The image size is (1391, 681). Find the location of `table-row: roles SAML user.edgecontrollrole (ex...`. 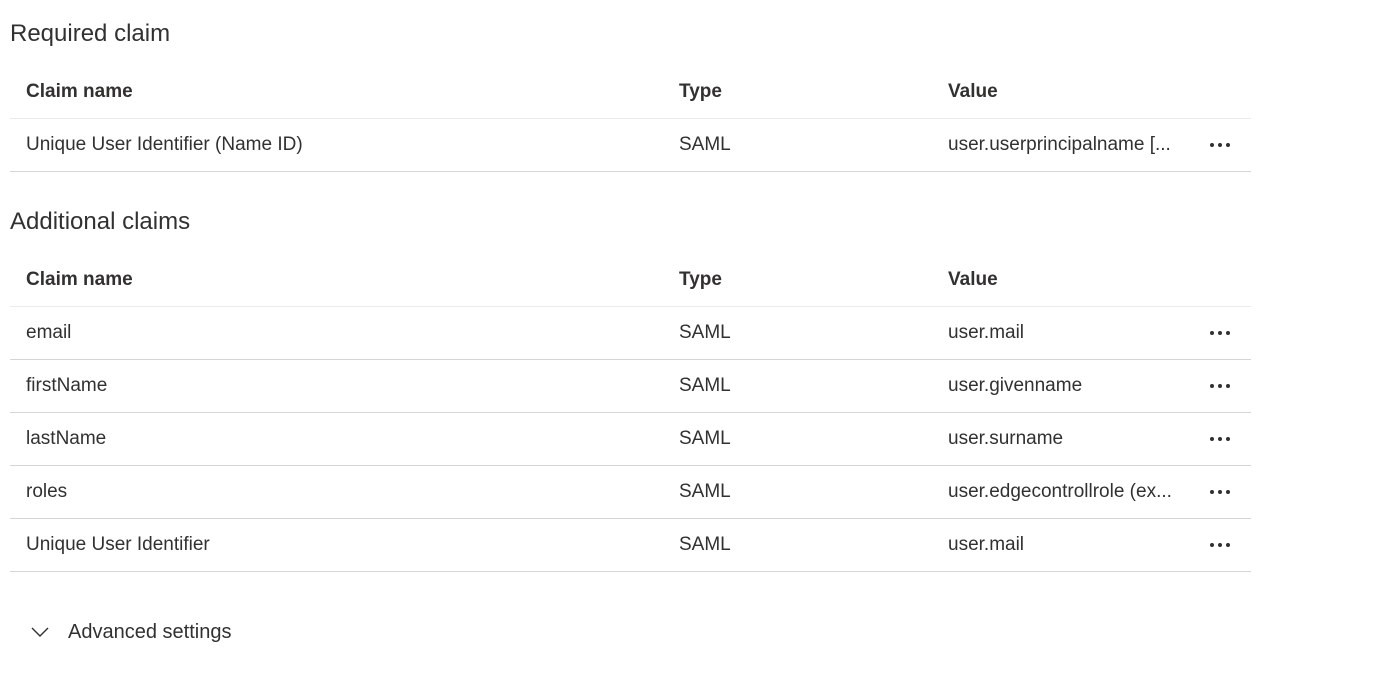

table-row: roles SAML user.edgecontrollrole (ex... is located at coordinates (630, 492).